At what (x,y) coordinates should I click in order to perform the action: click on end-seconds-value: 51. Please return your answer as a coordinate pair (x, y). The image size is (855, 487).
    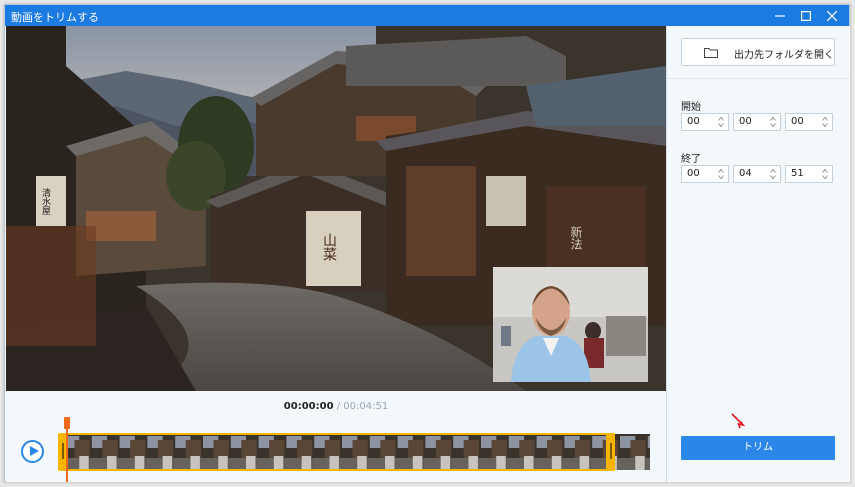
    Looking at the image, I should click on (797, 173).